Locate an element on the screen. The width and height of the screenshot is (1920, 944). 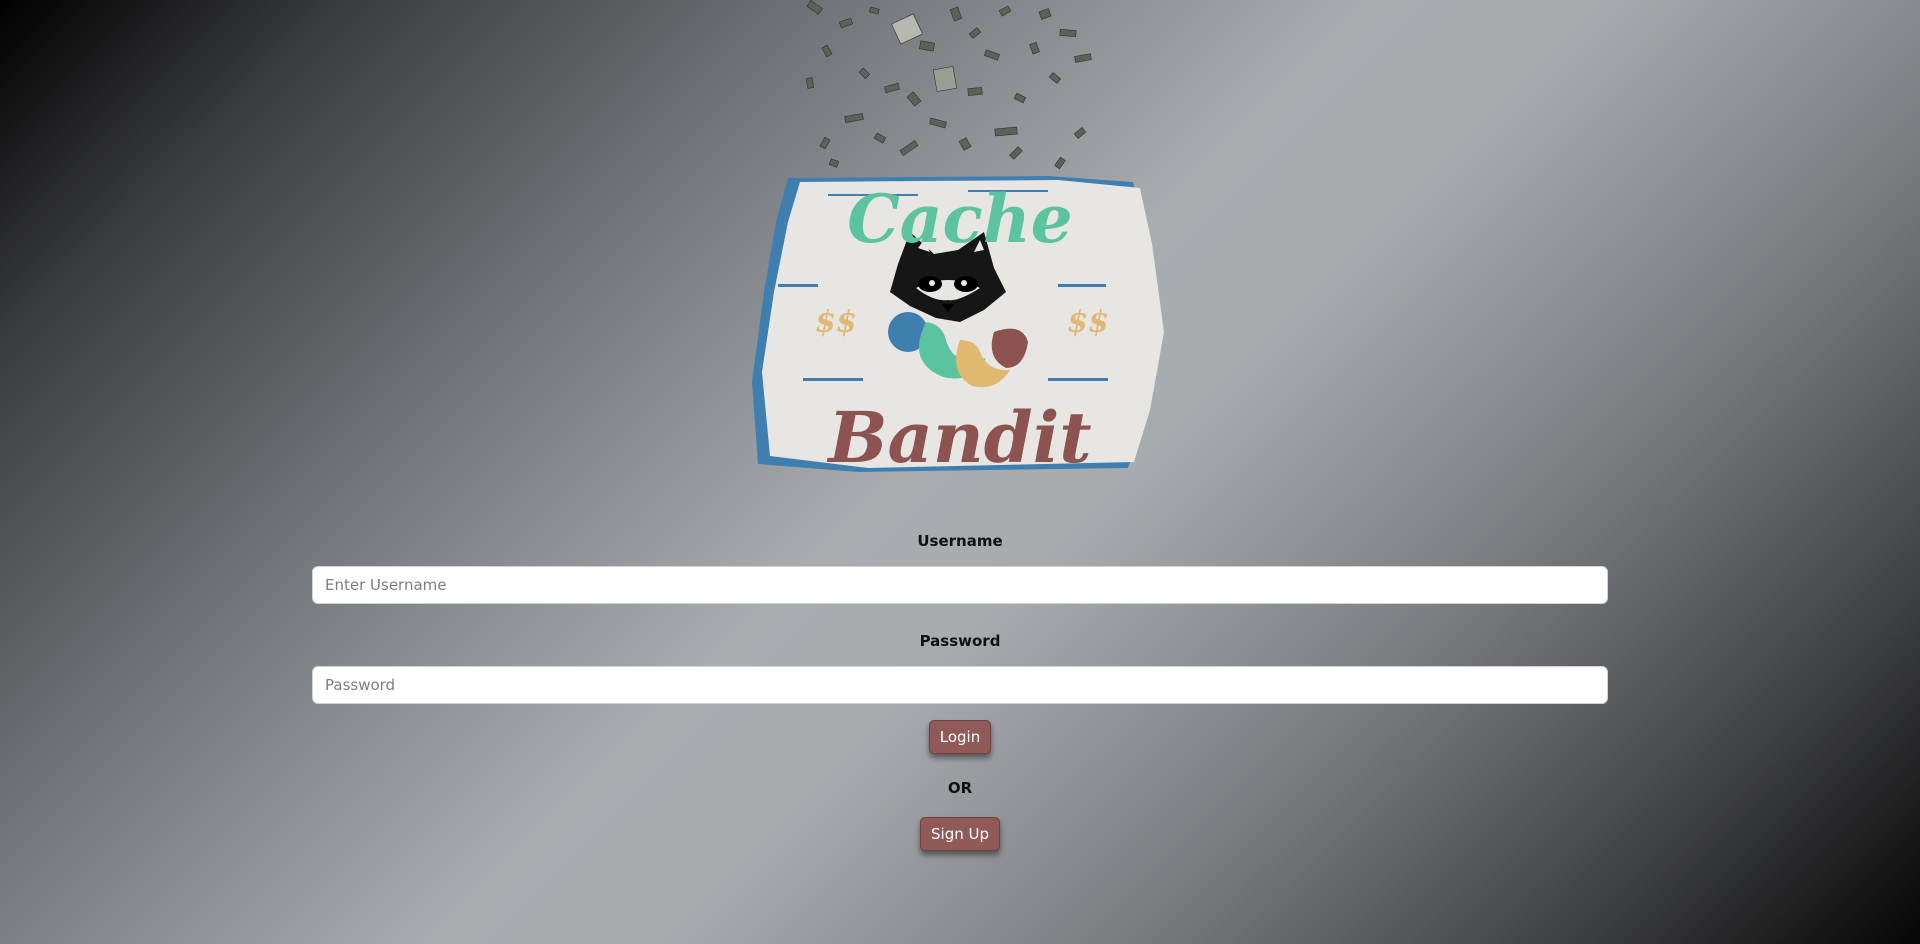
logo-graphic: Cache Bandit $$ $$ is located at coordinates (958, 326).